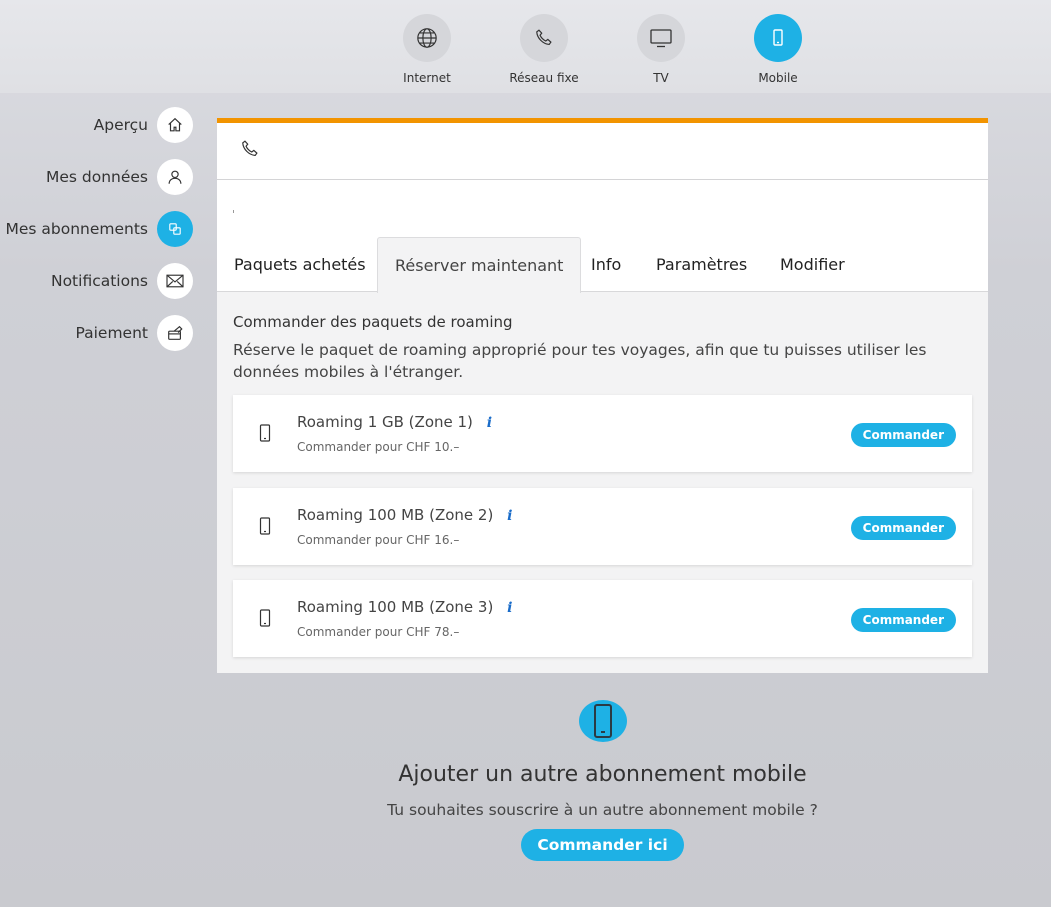  Describe the element at coordinates (111, 333) in the screenshot. I see `sidebar-item-label: Paiement` at that location.